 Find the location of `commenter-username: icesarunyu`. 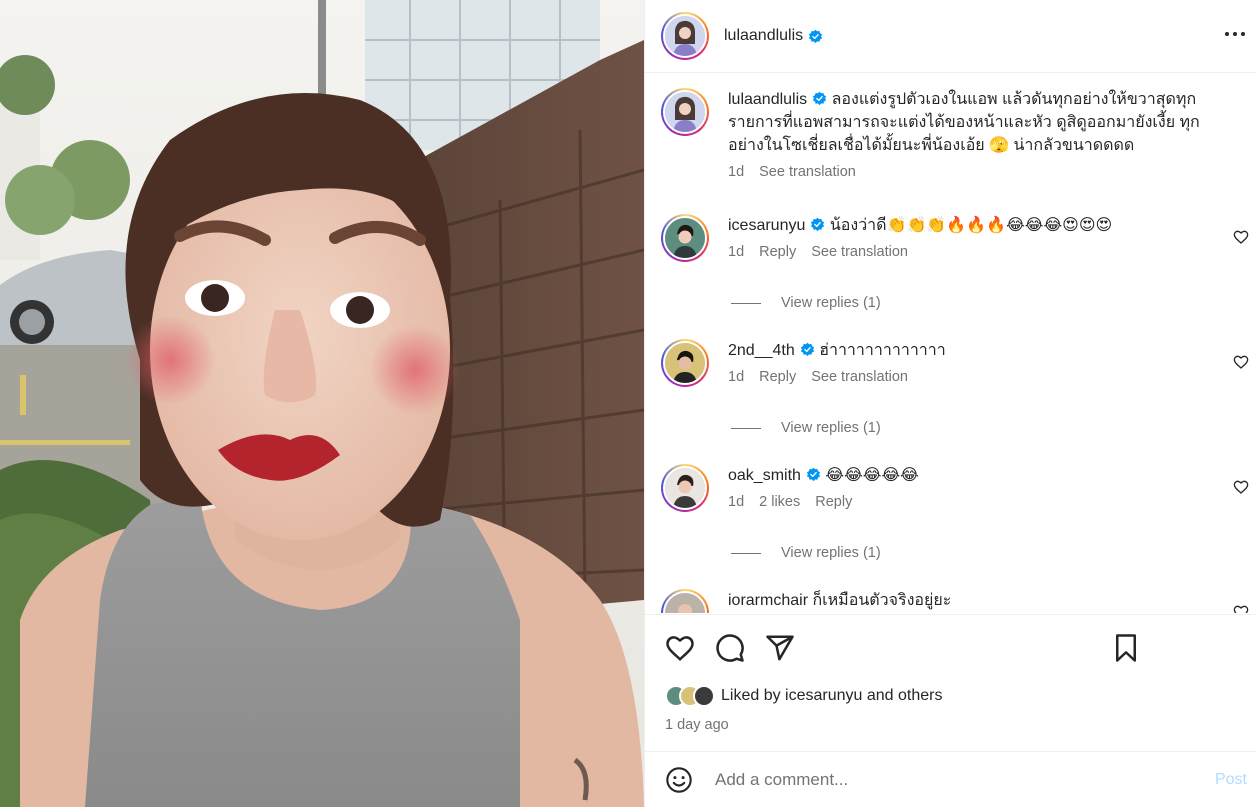

commenter-username: icesarunyu is located at coordinates (766, 225).